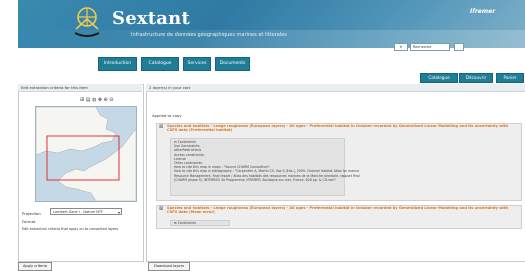 This screenshot has width=525, height=271. What do you see at coordinates (510, 78) in the screenshot?
I see `cart-button: Panier` at bounding box center [510, 78].